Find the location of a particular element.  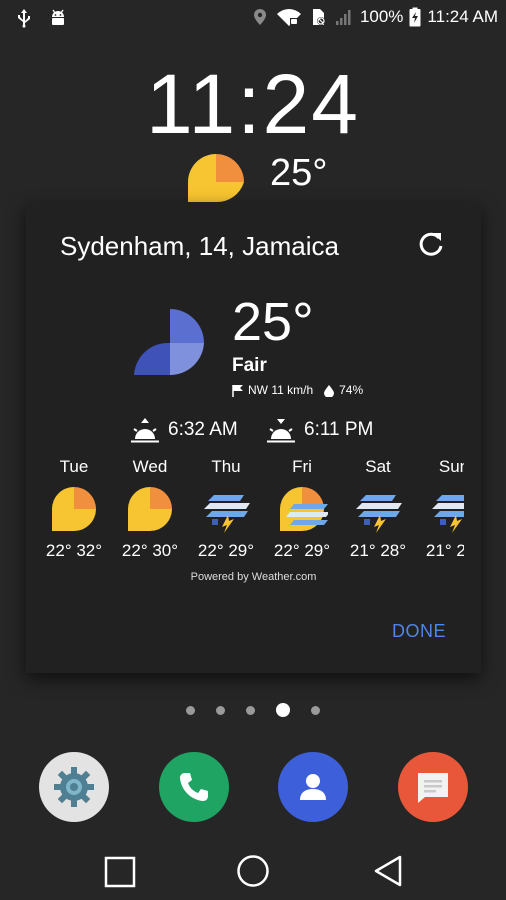

page-dot-active is located at coordinates (283, 710).